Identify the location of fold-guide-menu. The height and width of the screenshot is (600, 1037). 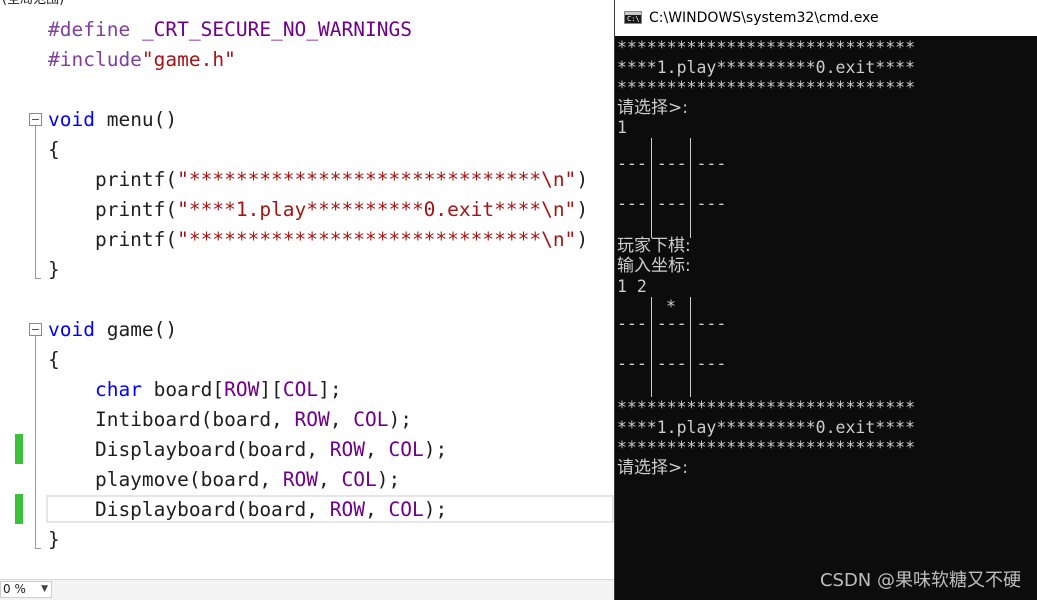
(35, 202).